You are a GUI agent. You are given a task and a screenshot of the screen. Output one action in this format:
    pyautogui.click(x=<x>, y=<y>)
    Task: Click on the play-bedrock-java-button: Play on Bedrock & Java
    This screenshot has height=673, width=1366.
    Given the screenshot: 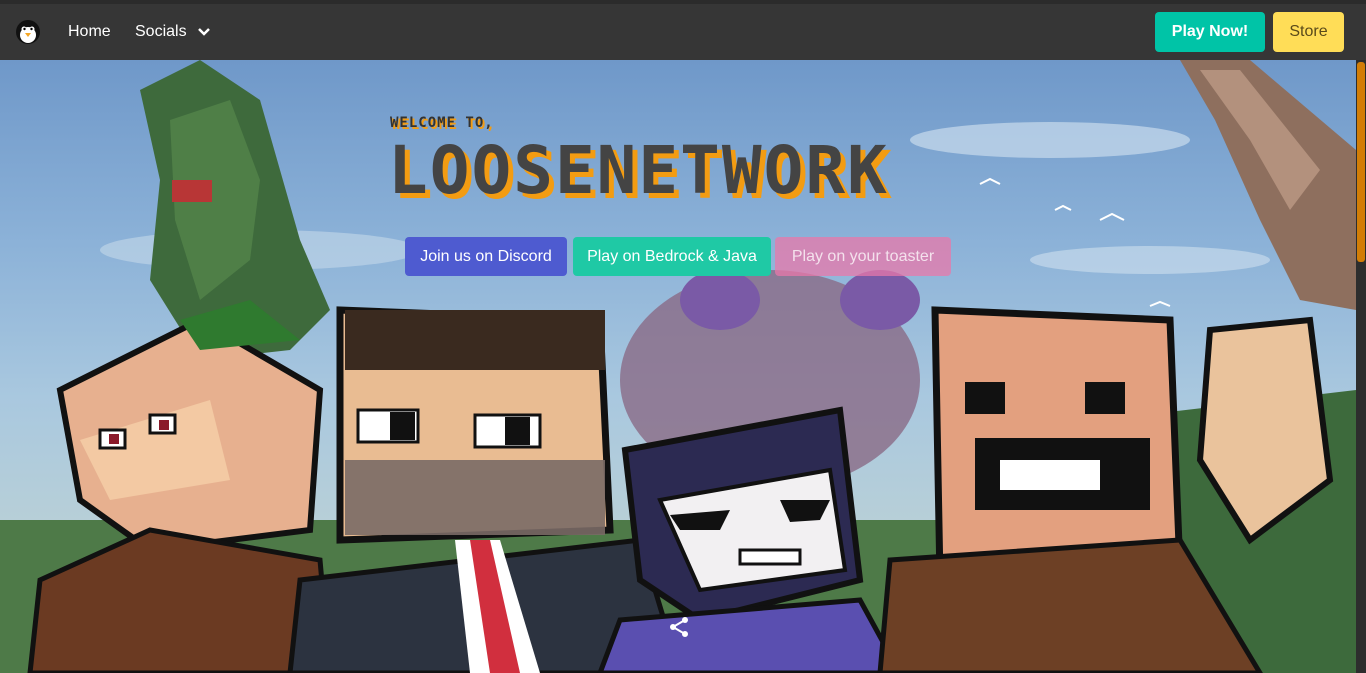 What is the action you would take?
    pyautogui.click(x=672, y=256)
    